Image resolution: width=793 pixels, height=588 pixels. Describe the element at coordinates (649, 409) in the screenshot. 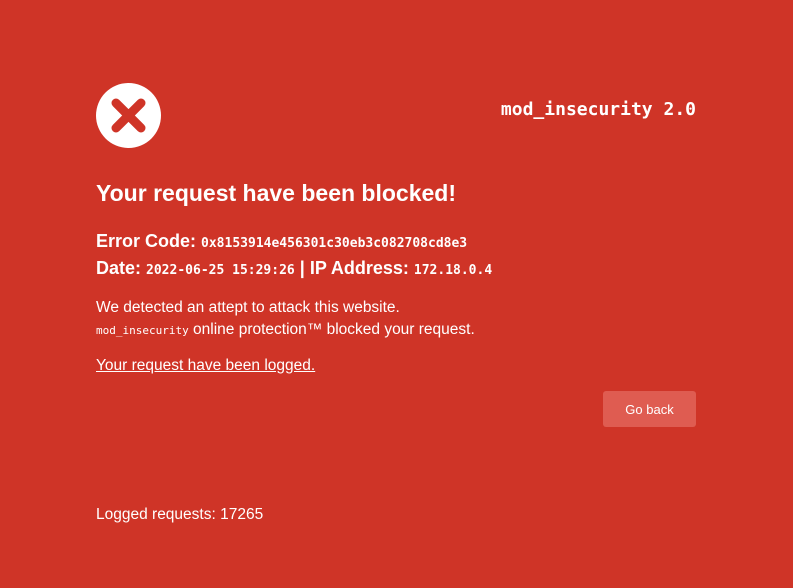

I see `go-back-button: Go back` at that location.